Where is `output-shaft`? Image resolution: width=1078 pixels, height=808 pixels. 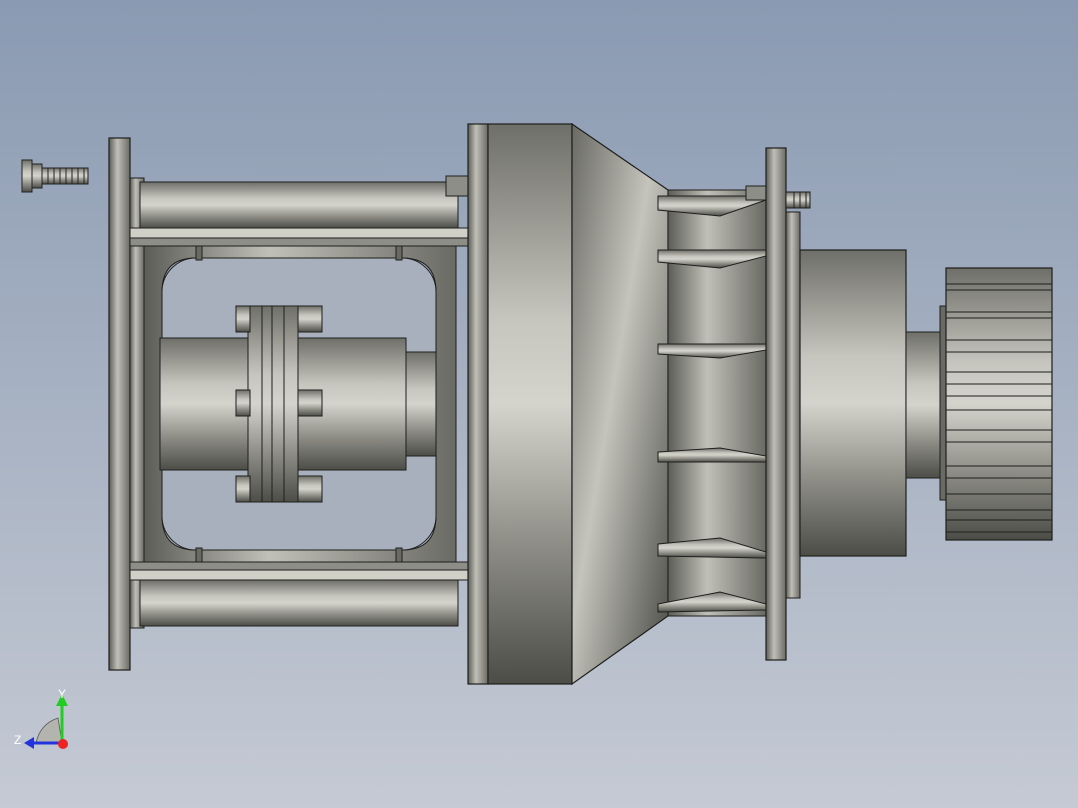
output-shaft is located at coordinates (874, 403).